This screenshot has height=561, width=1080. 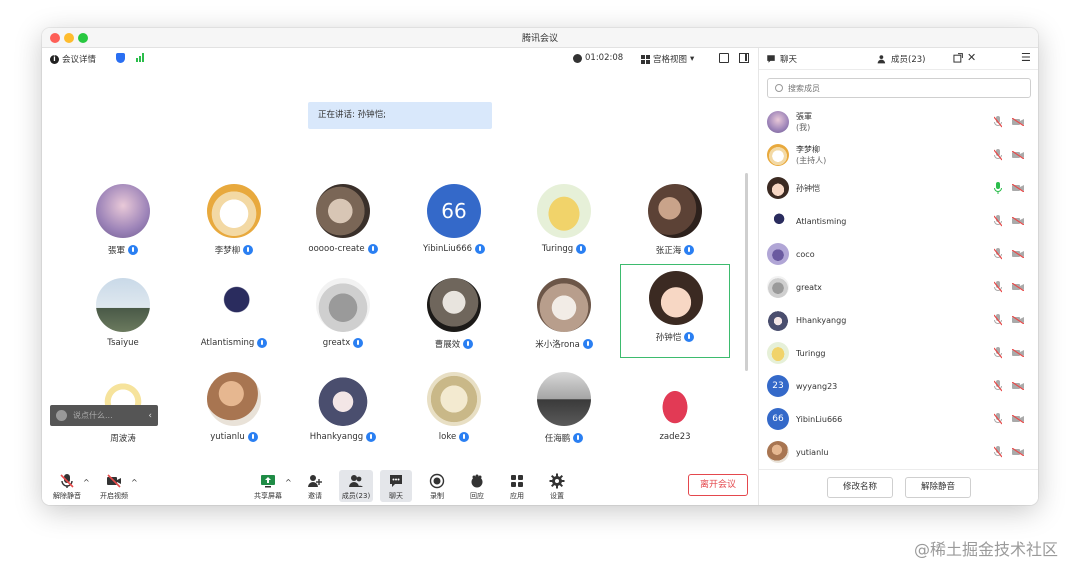 I want to click on apps-grid-icon, so click(x=517, y=481).